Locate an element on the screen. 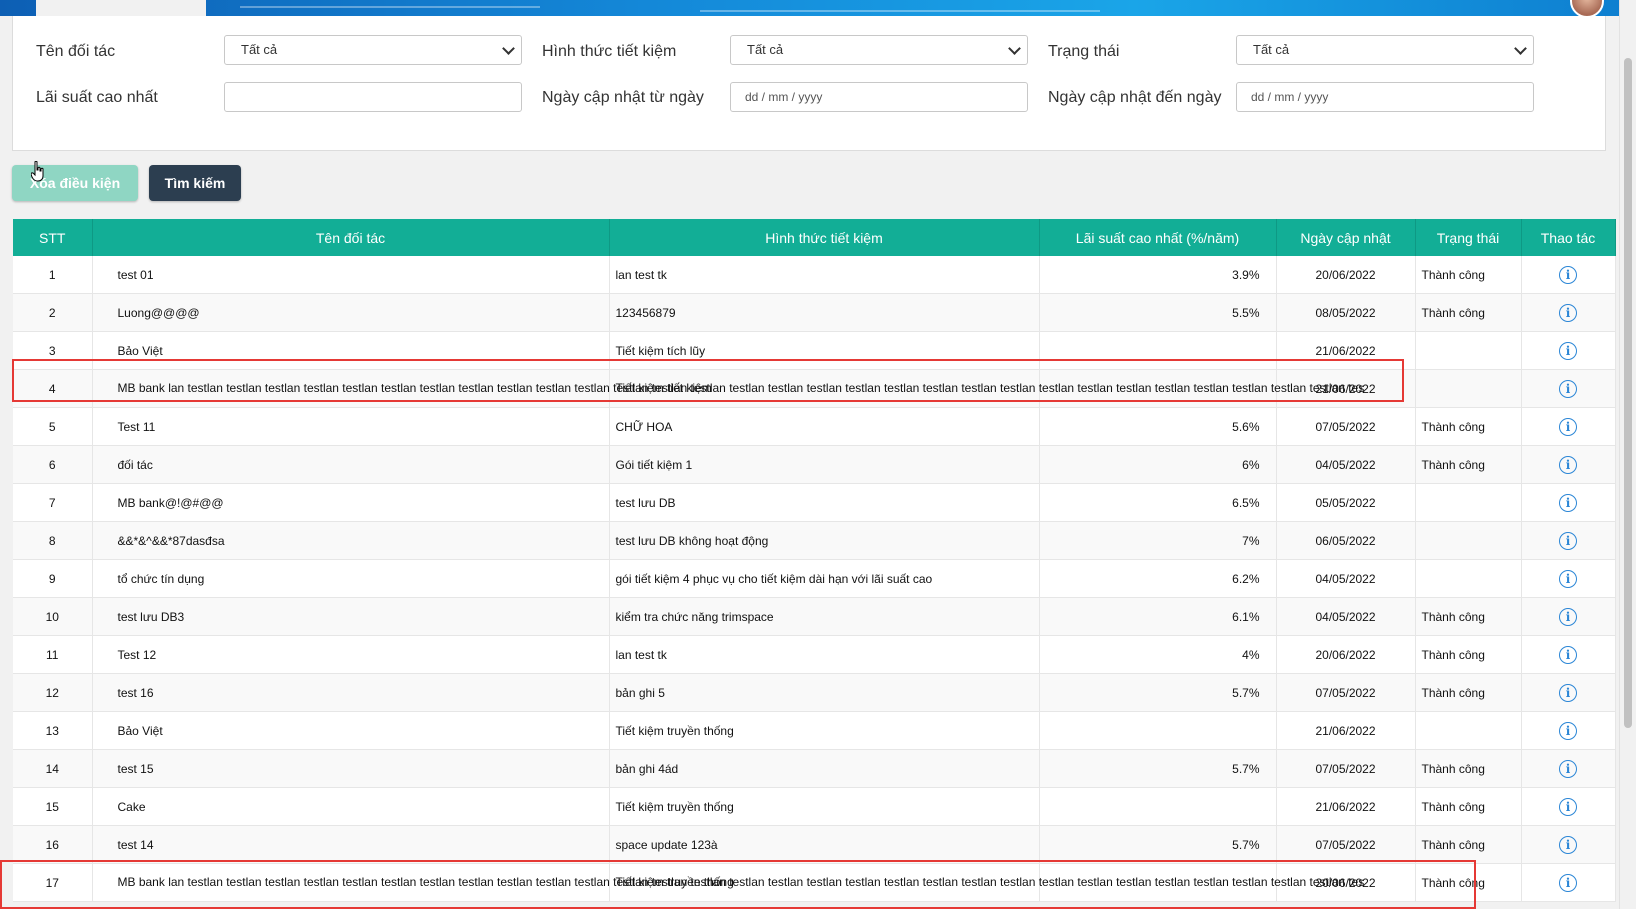  column-header-partner: Tên đối tác is located at coordinates (351, 237).